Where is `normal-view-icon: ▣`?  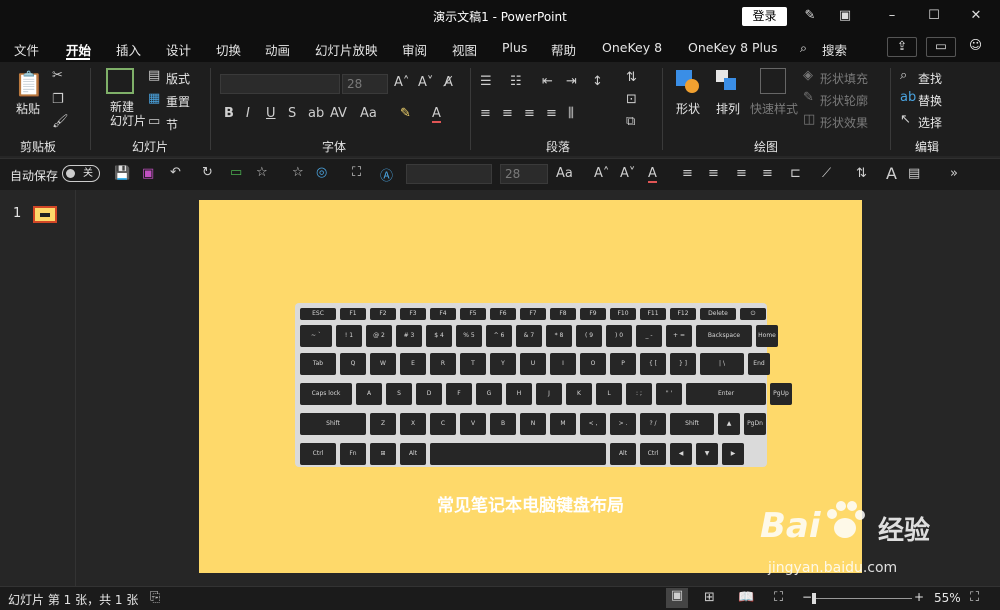
normal-view-icon: ▣ is located at coordinates (677, 598).